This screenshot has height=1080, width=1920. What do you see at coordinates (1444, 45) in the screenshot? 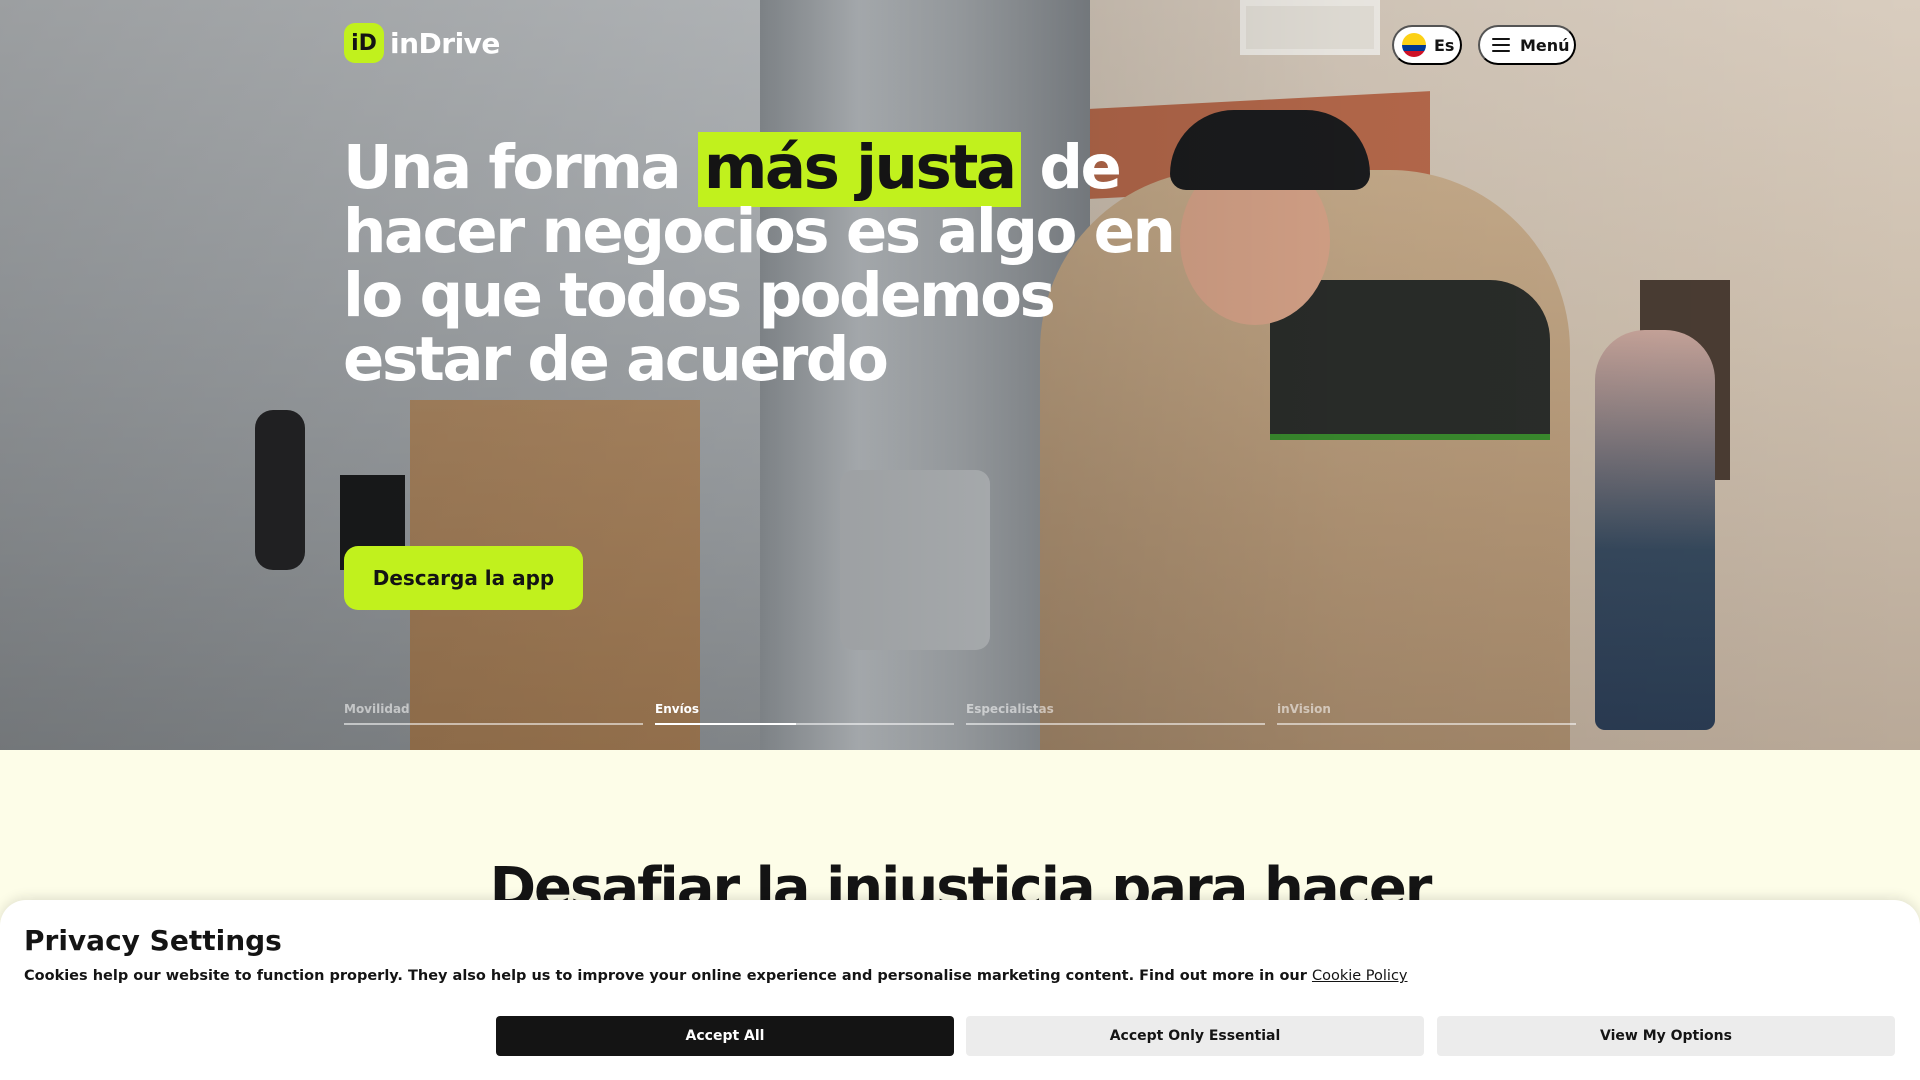
I see `language-label: Es` at bounding box center [1444, 45].